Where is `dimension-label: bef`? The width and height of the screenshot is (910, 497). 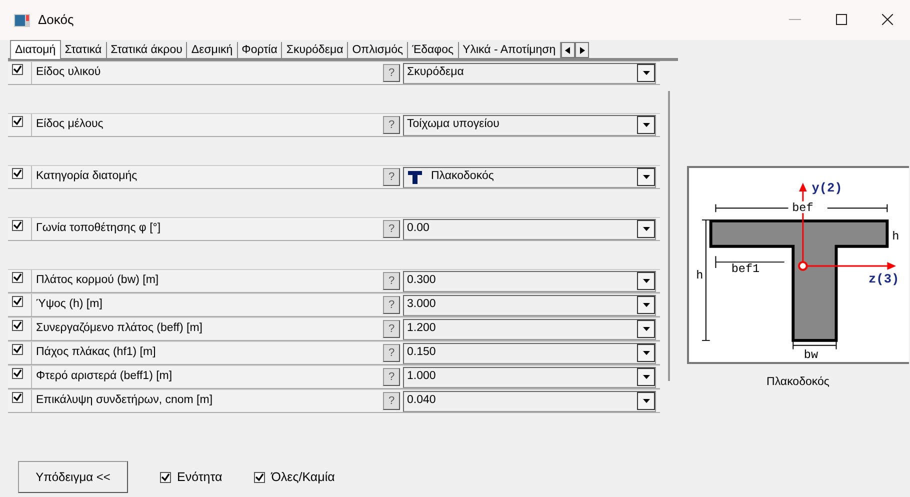
dimension-label: bef is located at coordinates (803, 208).